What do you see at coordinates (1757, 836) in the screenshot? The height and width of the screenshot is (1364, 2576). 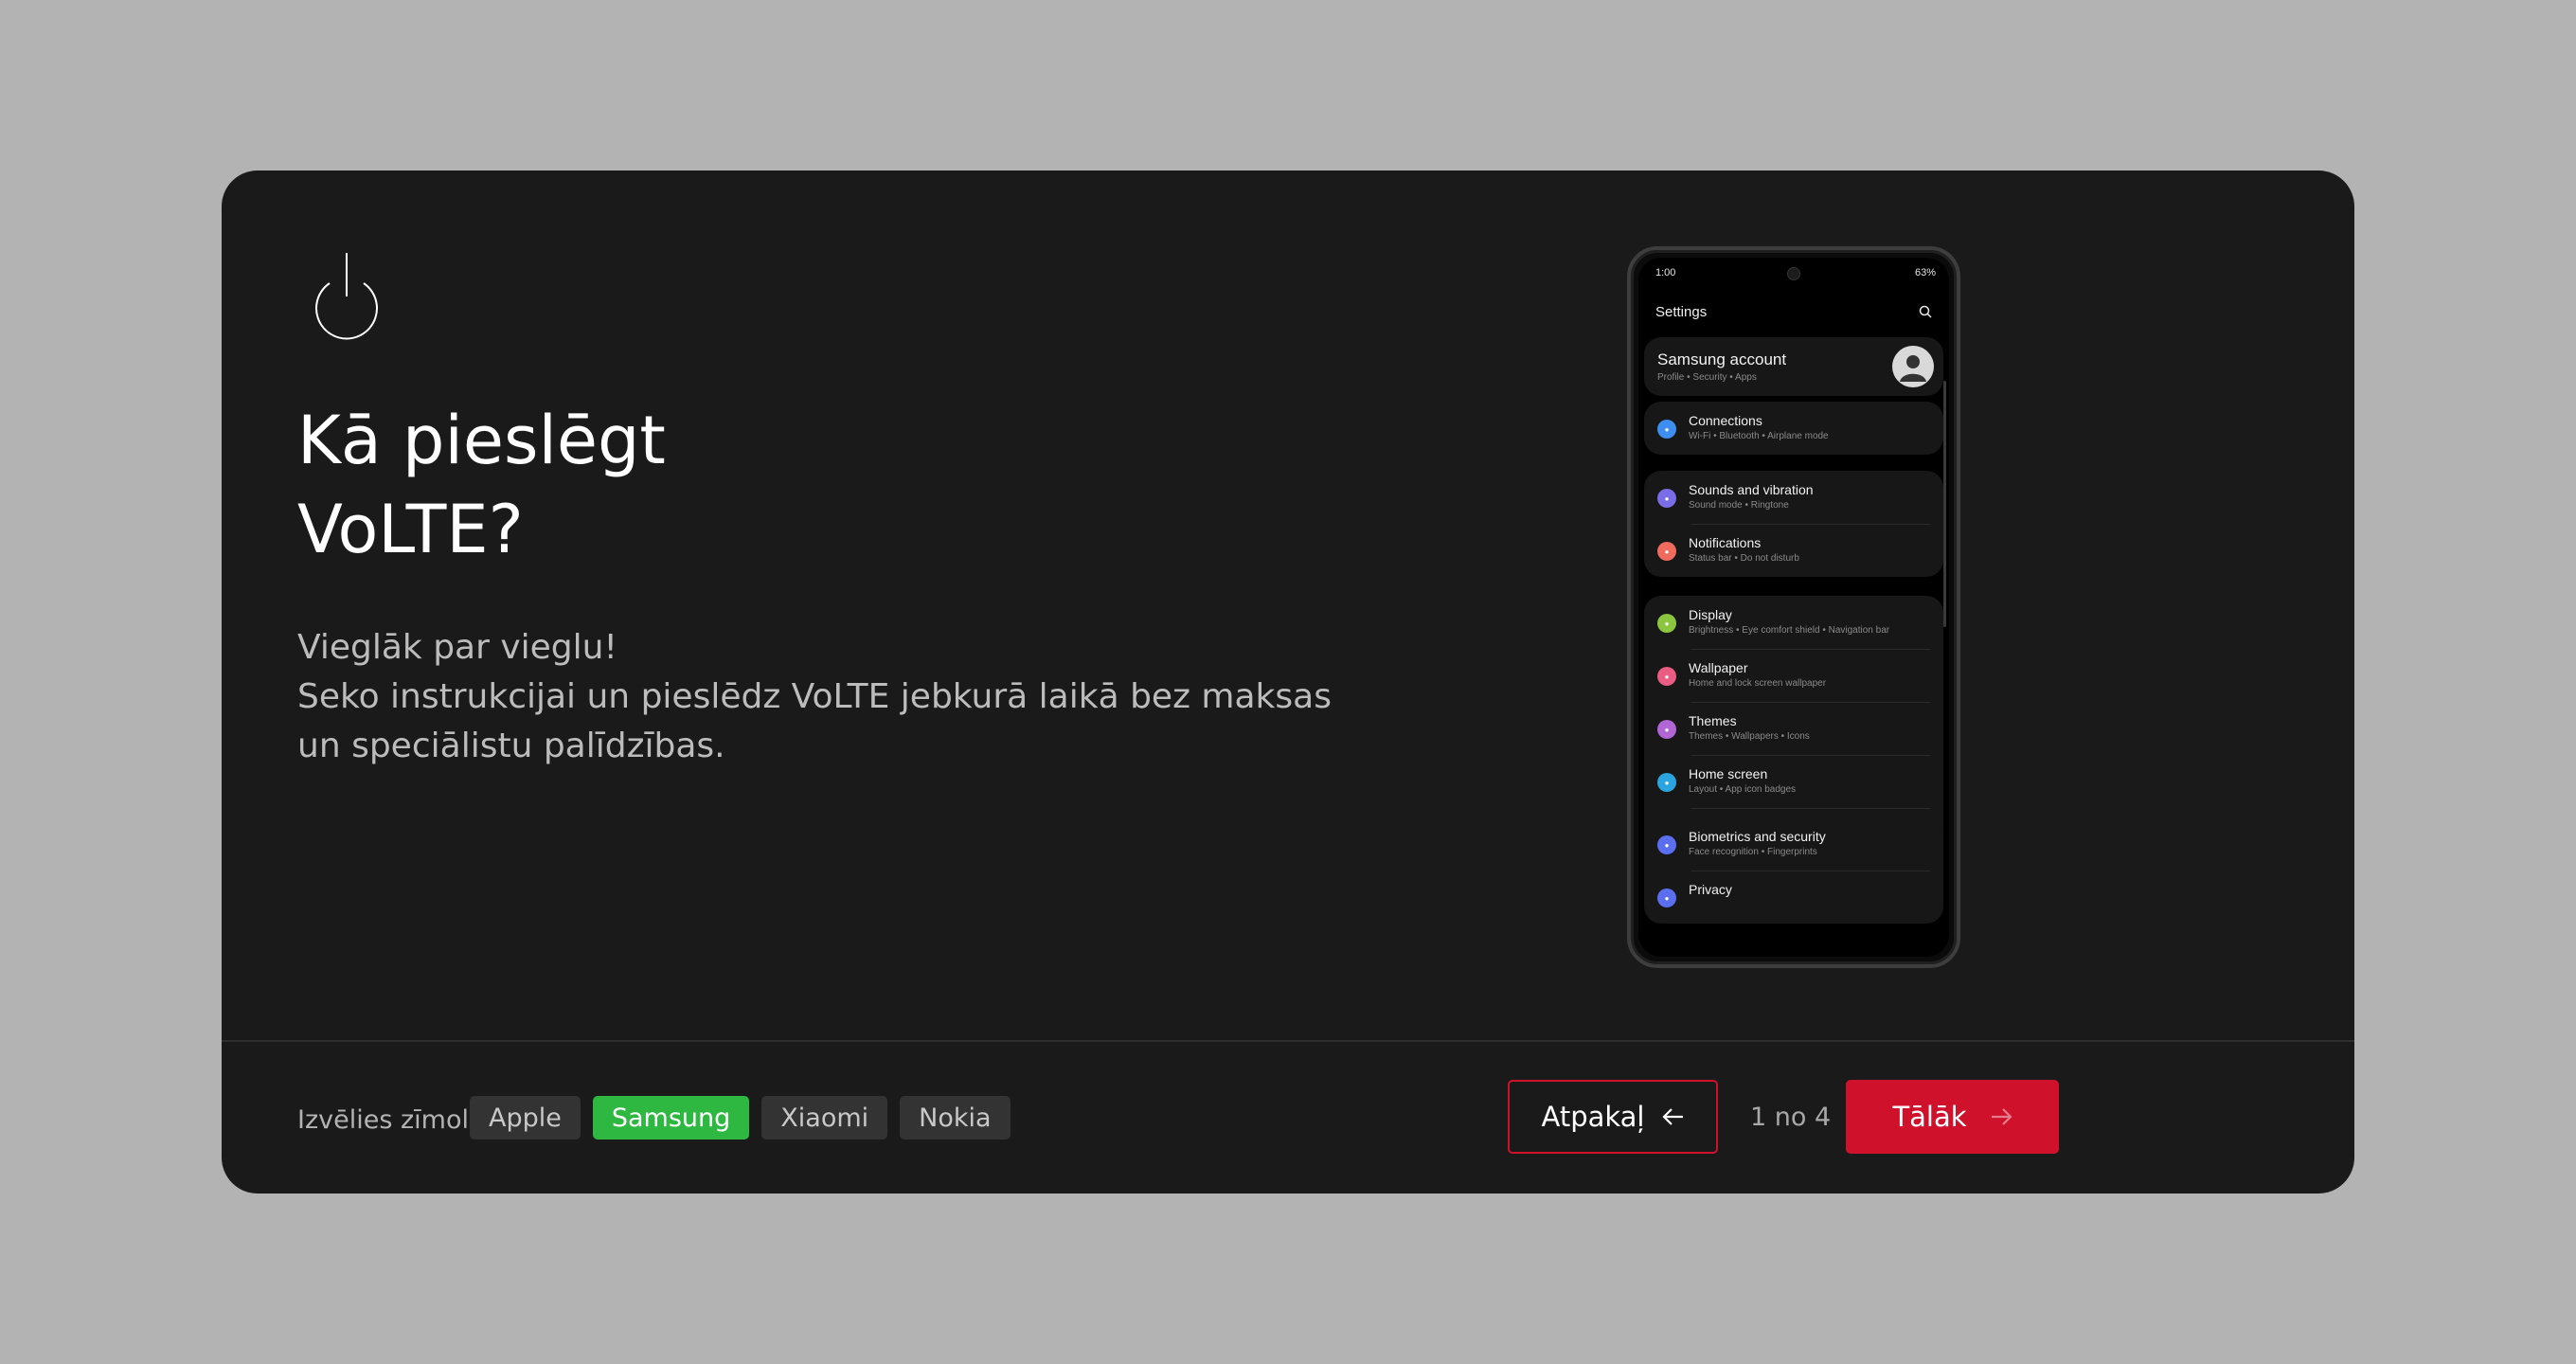 I see `settings-item-title: Biometrics and security` at bounding box center [1757, 836].